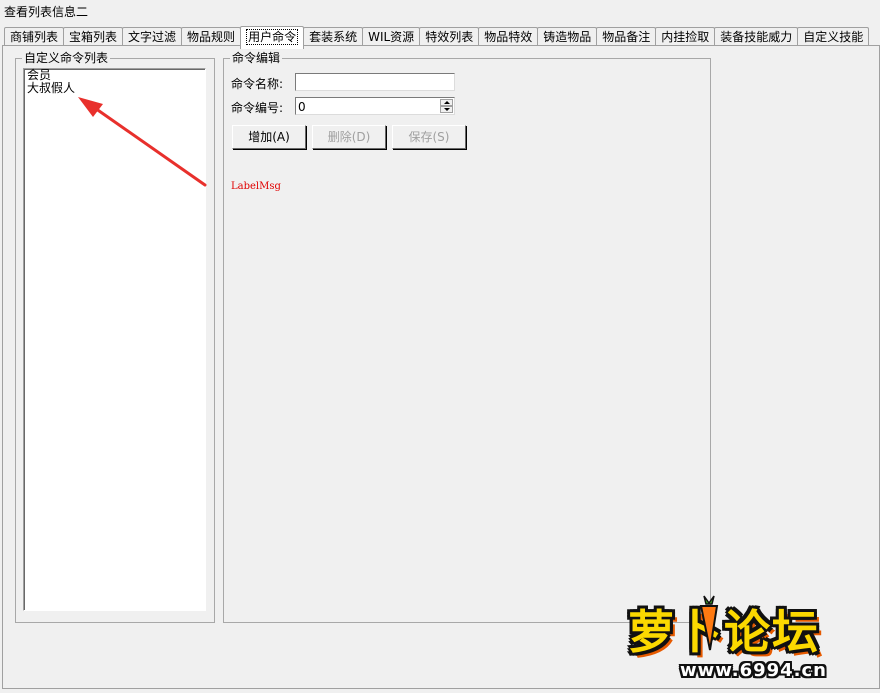 Image resolution: width=880 pixels, height=693 pixels. Describe the element at coordinates (257, 84) in the screenshot. I see `command-name-label: 命令名称:` at that location.